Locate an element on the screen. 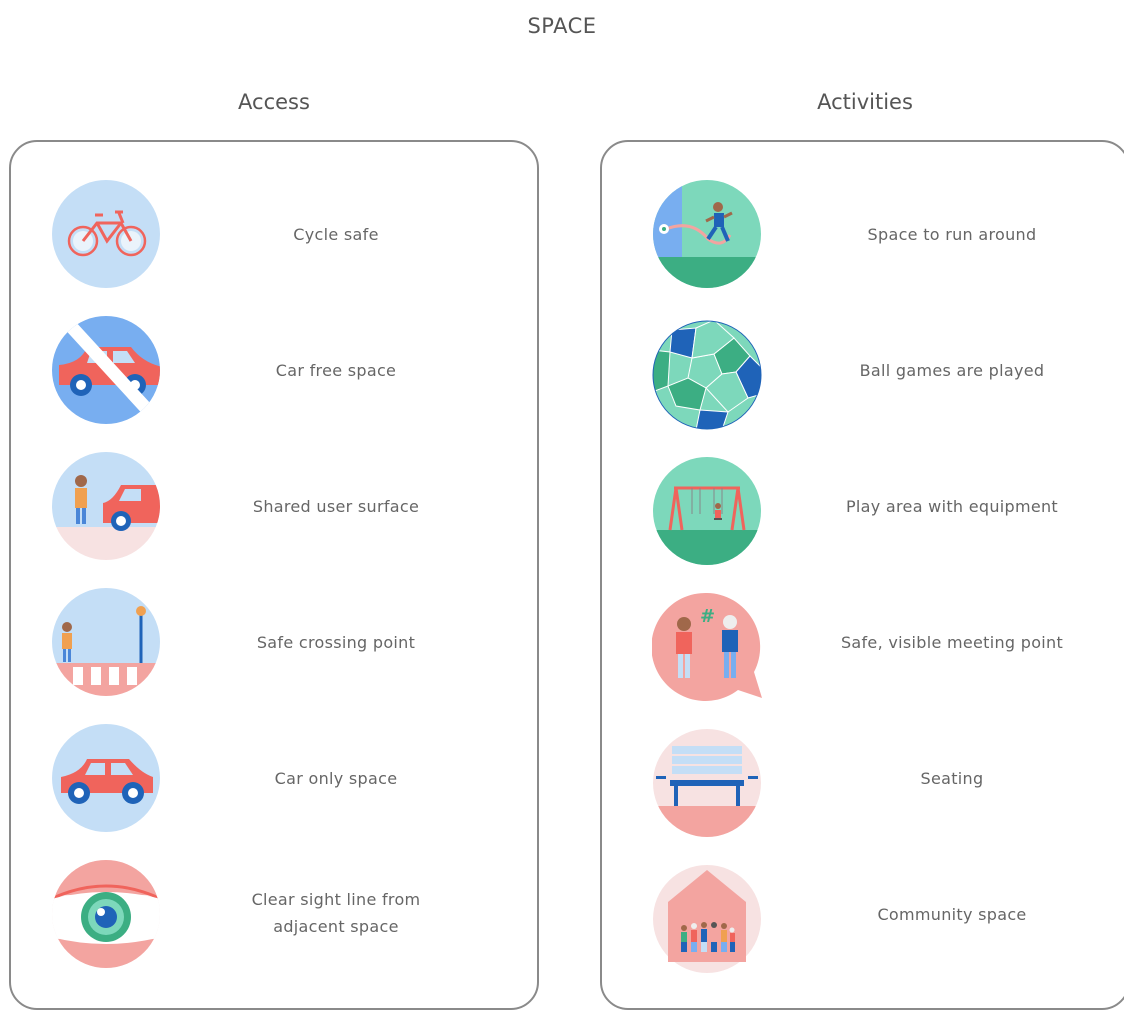 Image resolution: width=1124 pixels, height=1010 pixels. activity-item-label: Ball games are played is located at coordinates (952, 370).